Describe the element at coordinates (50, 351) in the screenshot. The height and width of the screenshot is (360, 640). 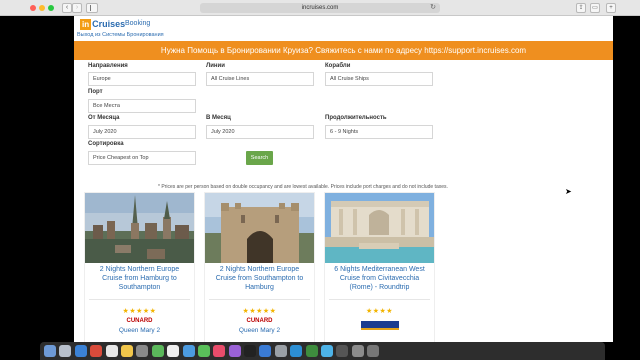
I see `finder-icon` at that location.